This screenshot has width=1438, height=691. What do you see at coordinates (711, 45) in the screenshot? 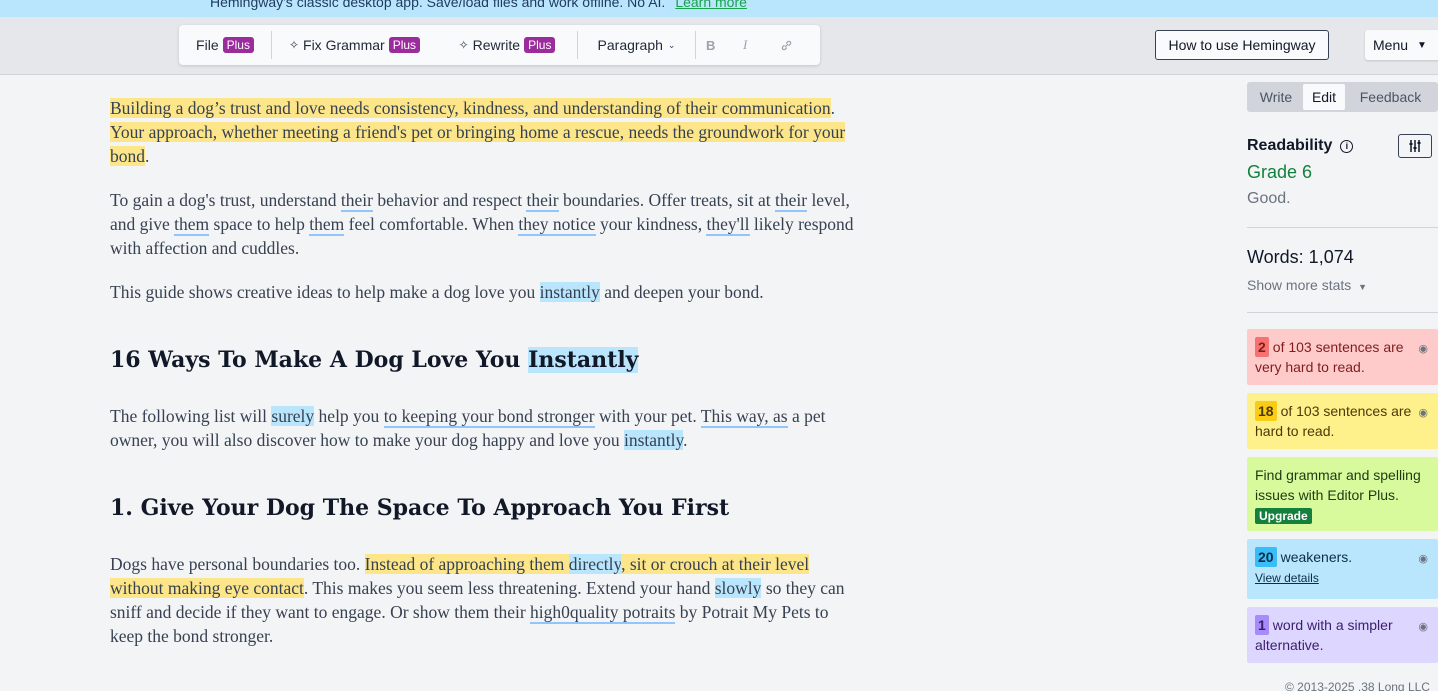
I see `bold-label: B` at bounding box center [711, 45].